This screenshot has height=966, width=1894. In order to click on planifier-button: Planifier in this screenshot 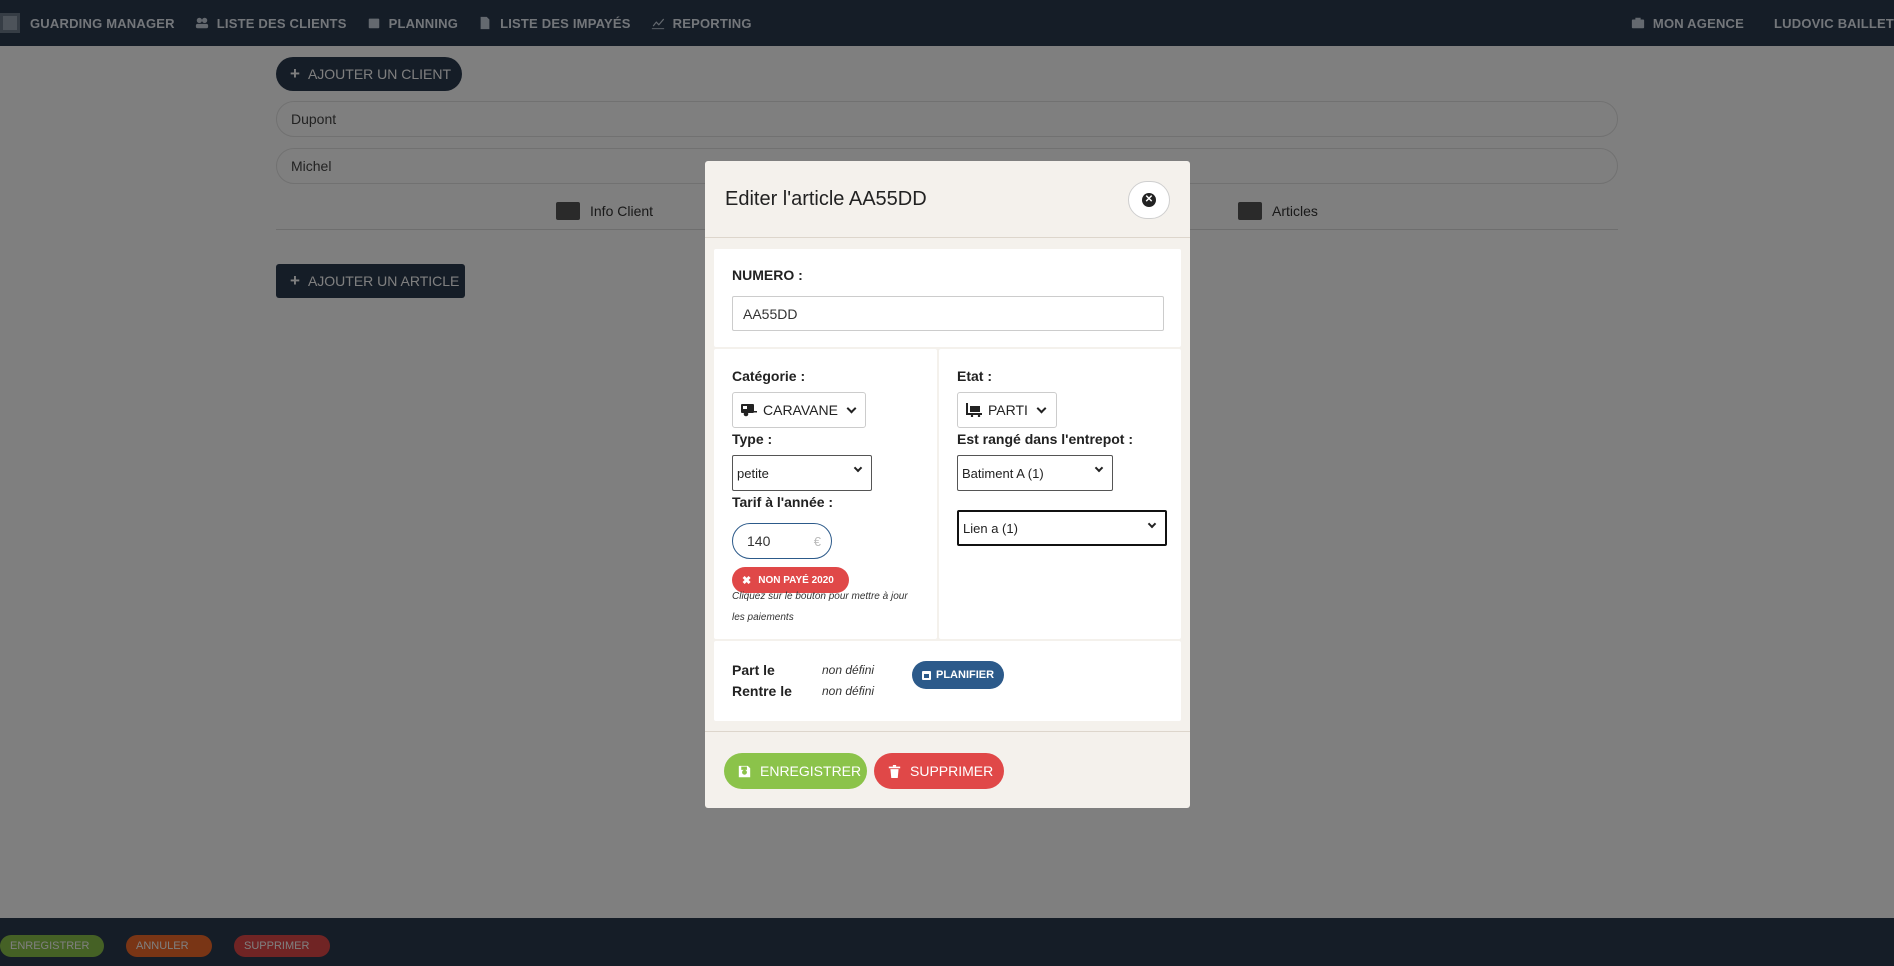, I will do `click(958, 675)`.